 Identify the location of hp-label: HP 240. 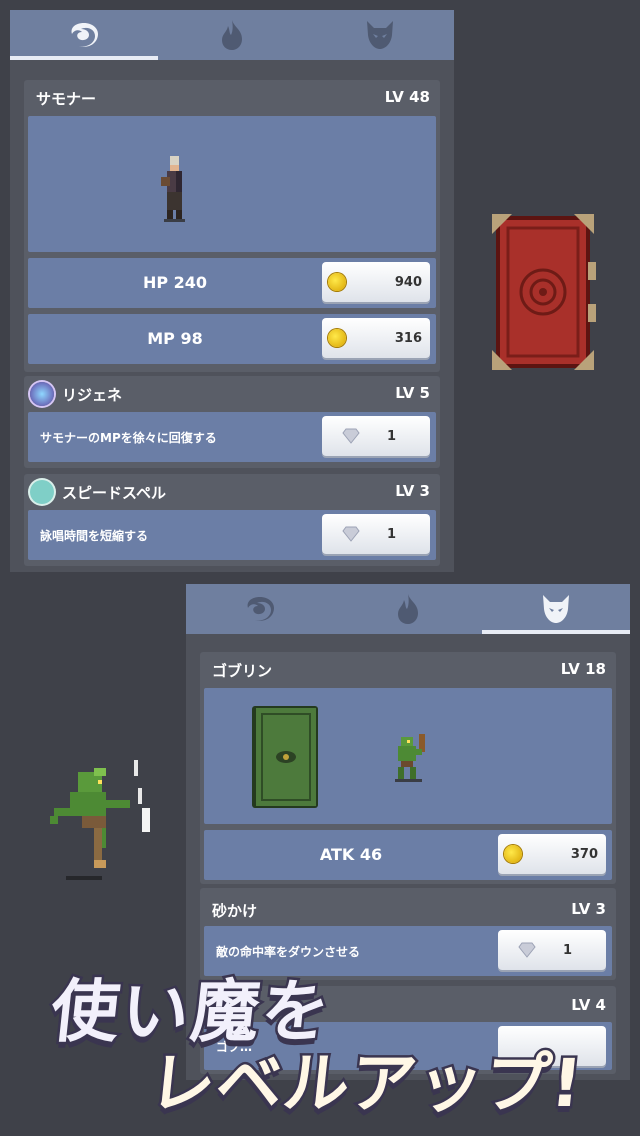
(175, 282).